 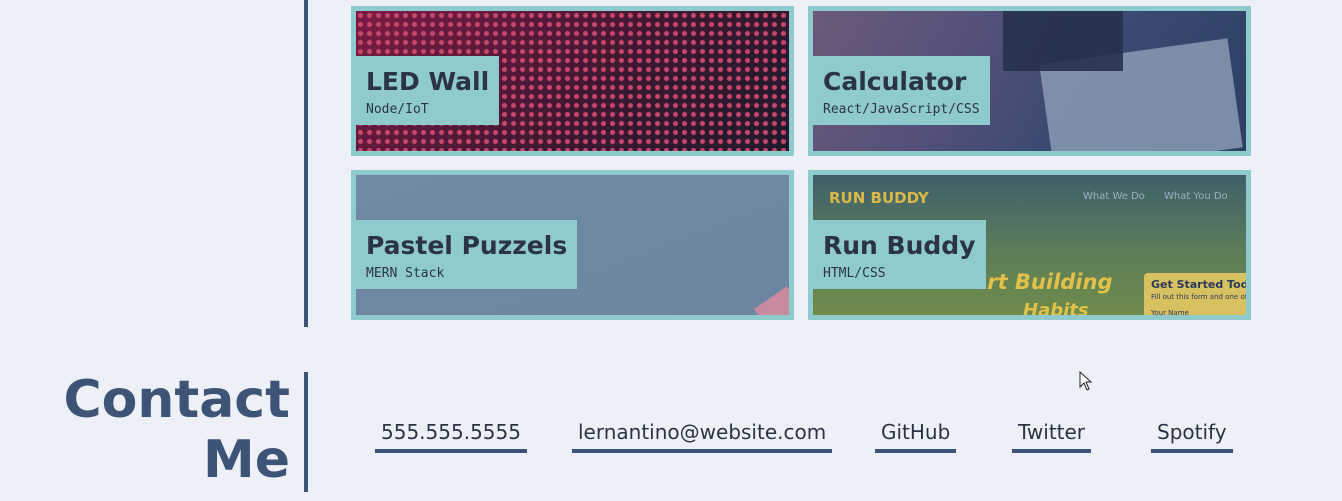 I want to click on project-label: Calculator React/JavaScript/CSS, so click(x=901, y=90).